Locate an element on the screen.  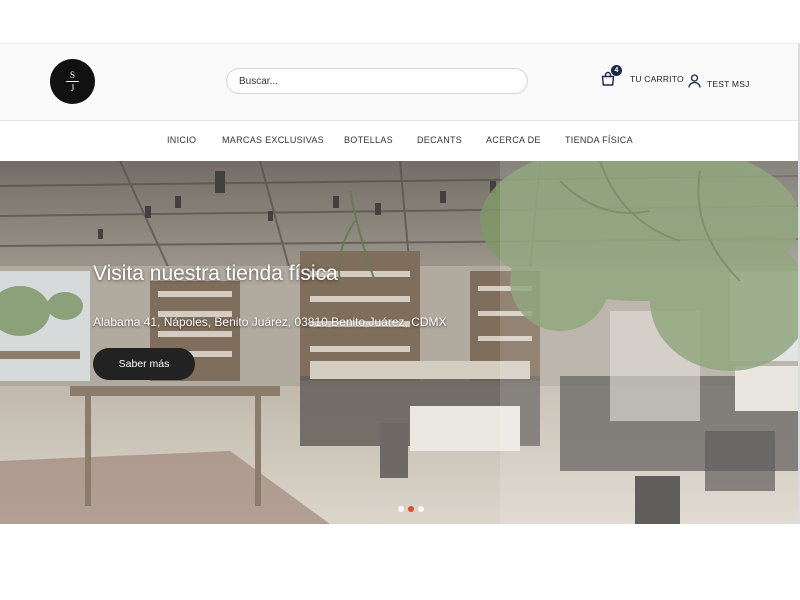
site-header: S J 4 TU CARRITO TEST MSJ is located at coordinates (400, 81).